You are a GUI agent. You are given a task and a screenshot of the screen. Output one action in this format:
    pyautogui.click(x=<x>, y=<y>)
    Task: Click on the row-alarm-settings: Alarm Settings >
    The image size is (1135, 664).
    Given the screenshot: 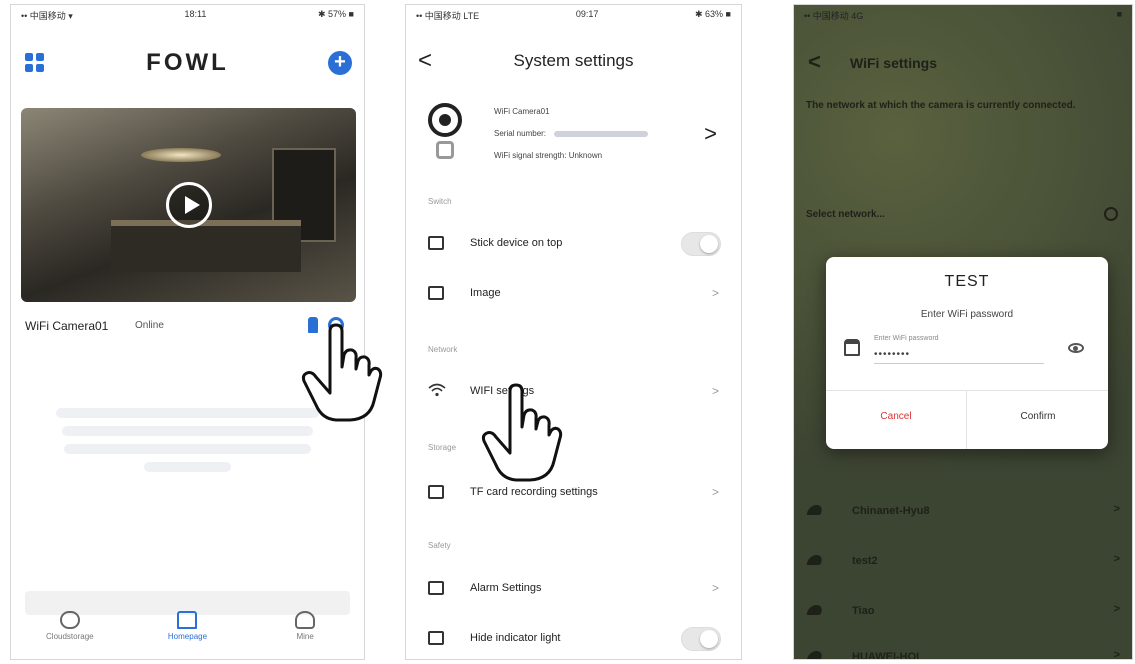 What is the action you would take?
    pyautogui.click(x=574, y=590)
    